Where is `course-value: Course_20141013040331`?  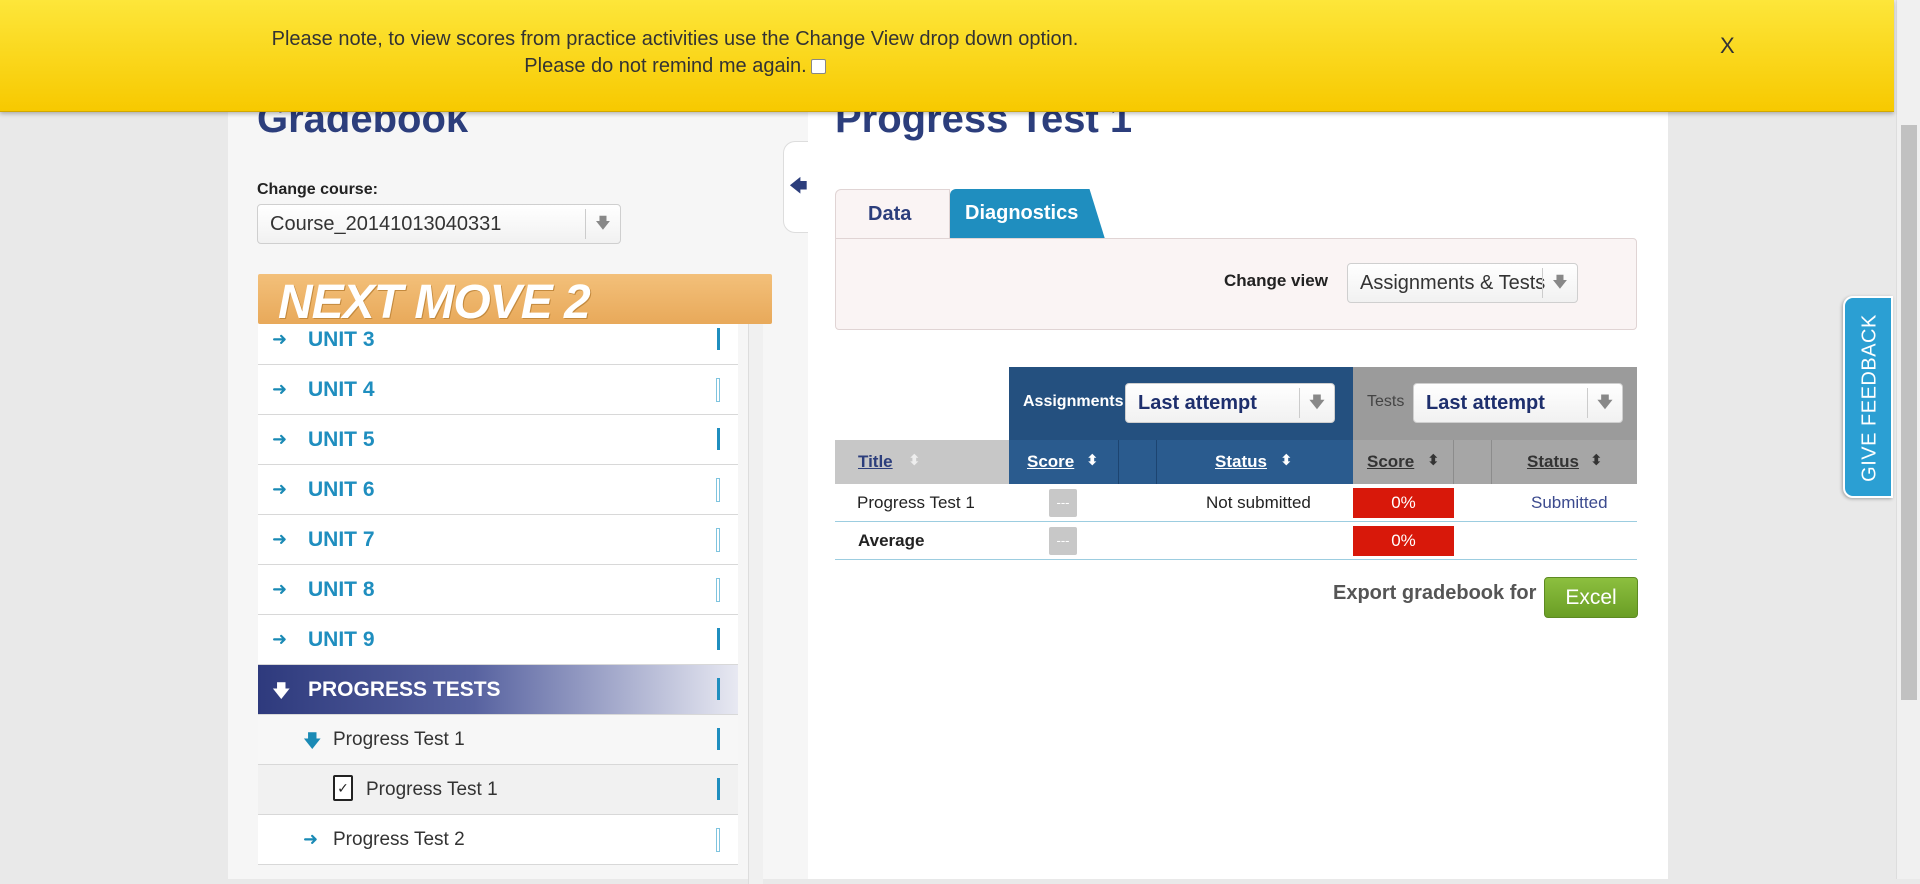
course-value: Course_20141013040331 is located at coordinates (386, 224).